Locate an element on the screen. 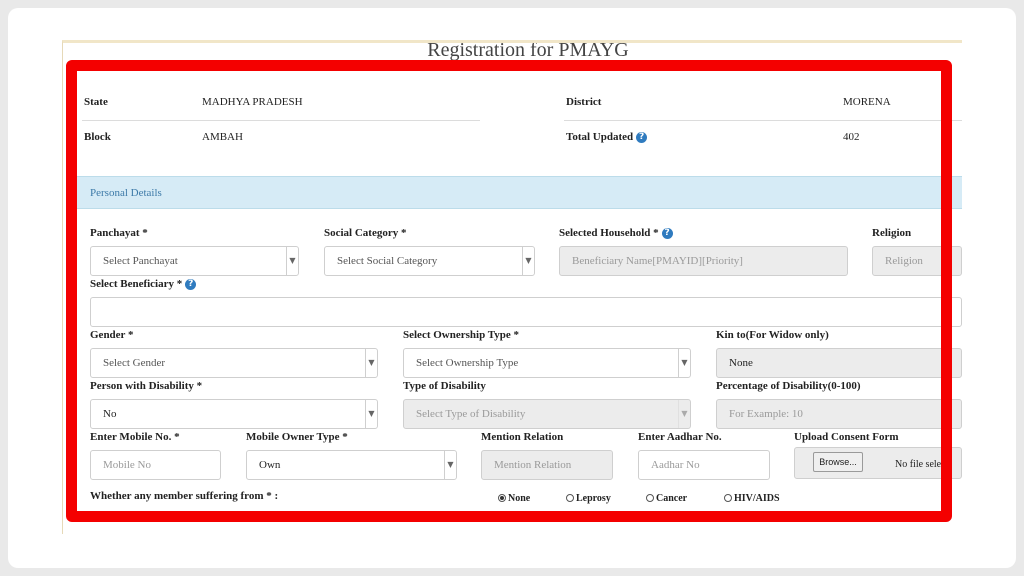  kin-select: None is located at coordinates (839, 363).